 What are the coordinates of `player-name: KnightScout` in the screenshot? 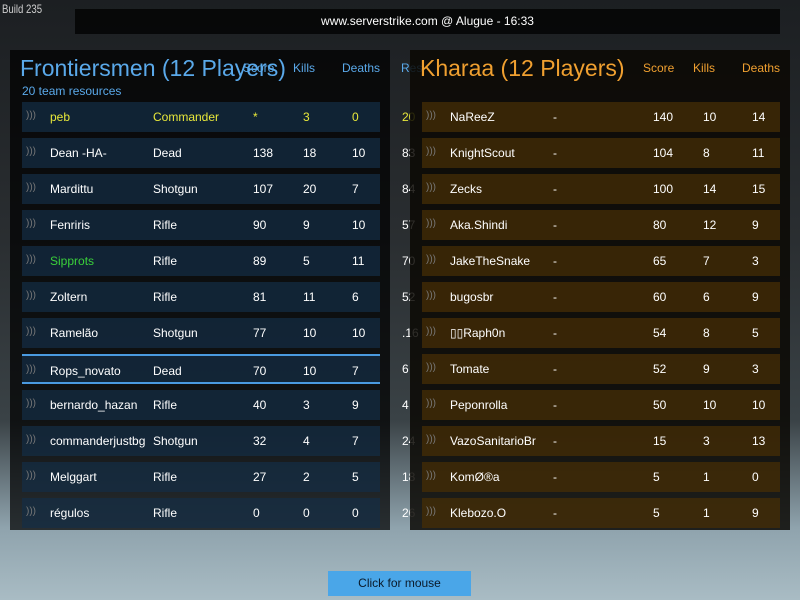 It's located at (482, 153).